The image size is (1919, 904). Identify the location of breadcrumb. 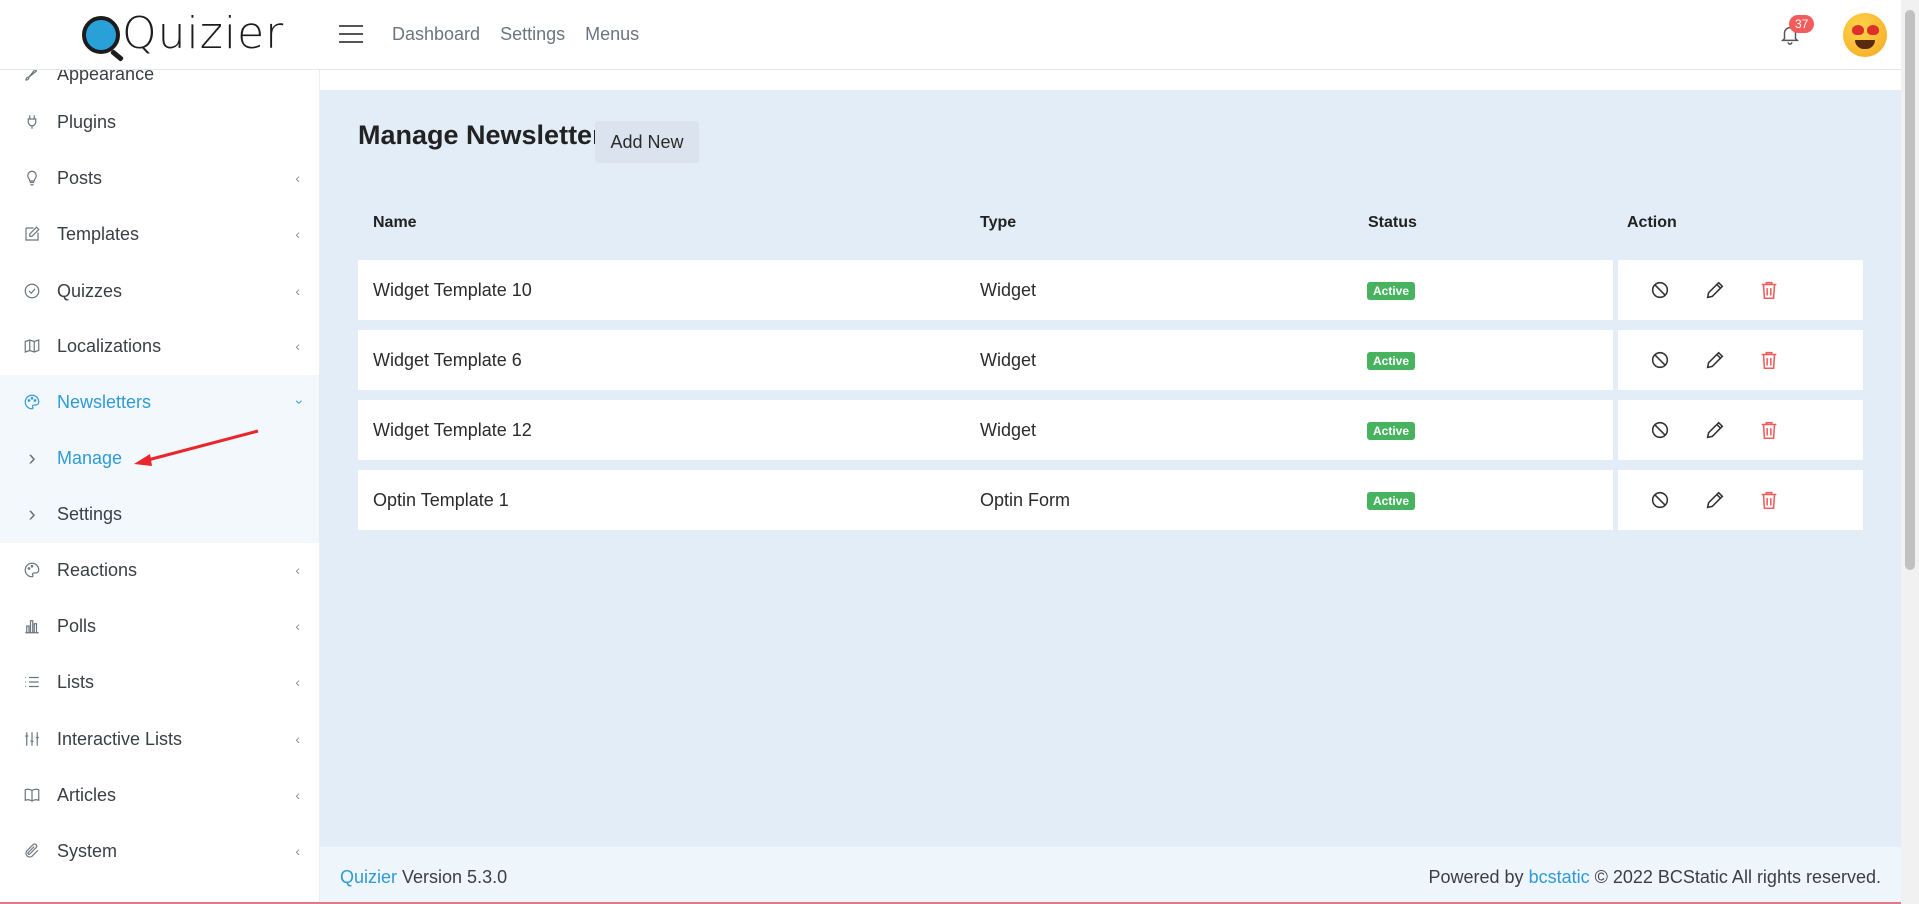
(1110, 80).